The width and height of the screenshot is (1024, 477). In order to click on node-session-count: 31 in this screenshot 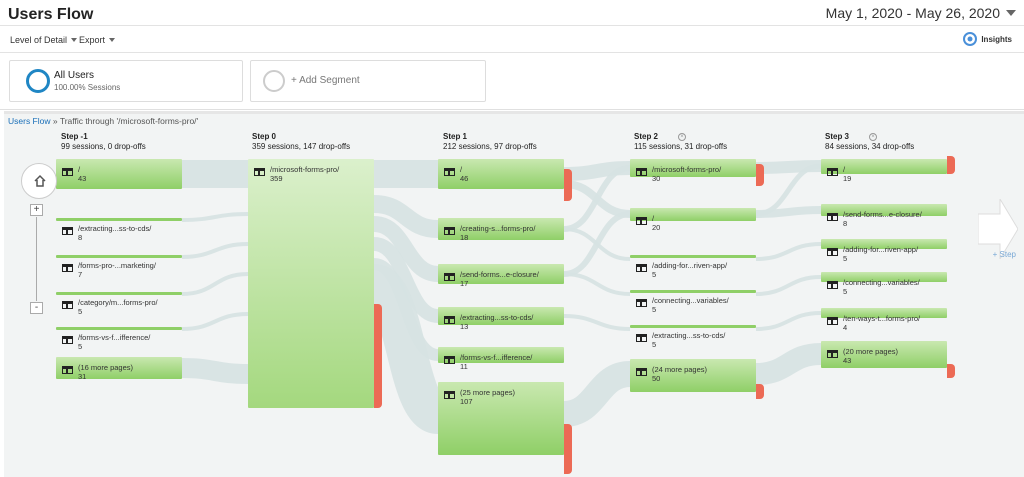, I will do `click(82, 376)`.